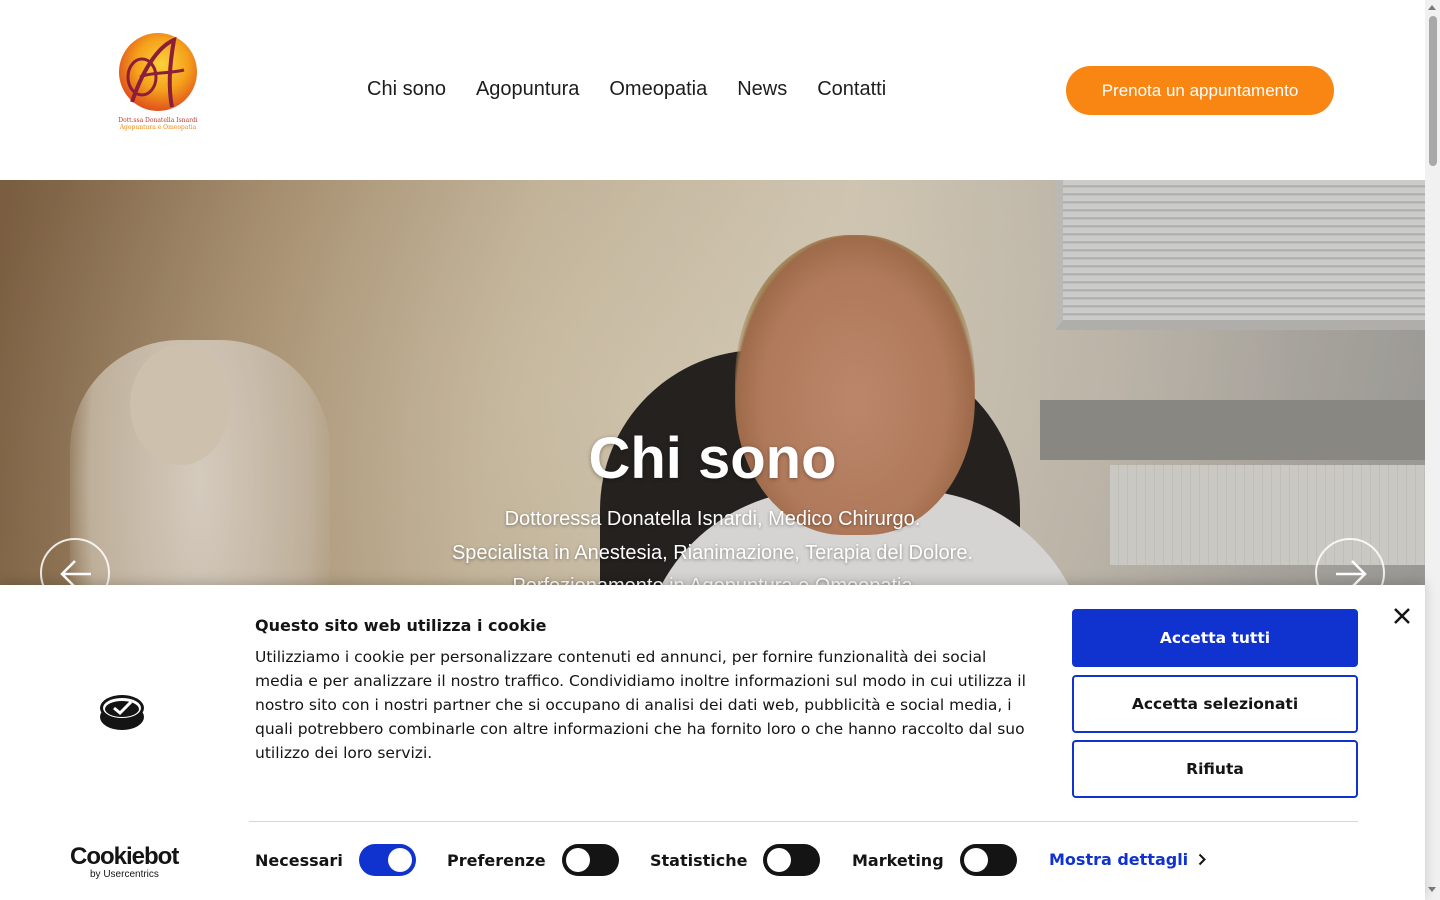 This screenshot has height=900, width=1440. Describe the element at coordinates (1433, 91) in the screenshot. I see `scrollbar-thumb` at that location.